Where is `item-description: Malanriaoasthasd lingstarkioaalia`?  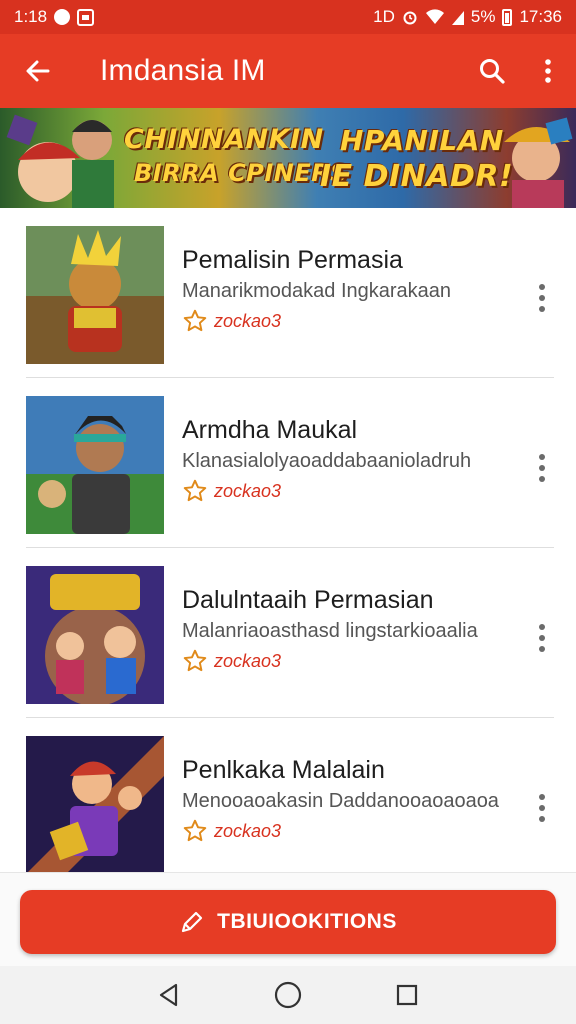
item-description: Malanriaoasthasd lingstarkioaalia is located at coordinates (330, 631).